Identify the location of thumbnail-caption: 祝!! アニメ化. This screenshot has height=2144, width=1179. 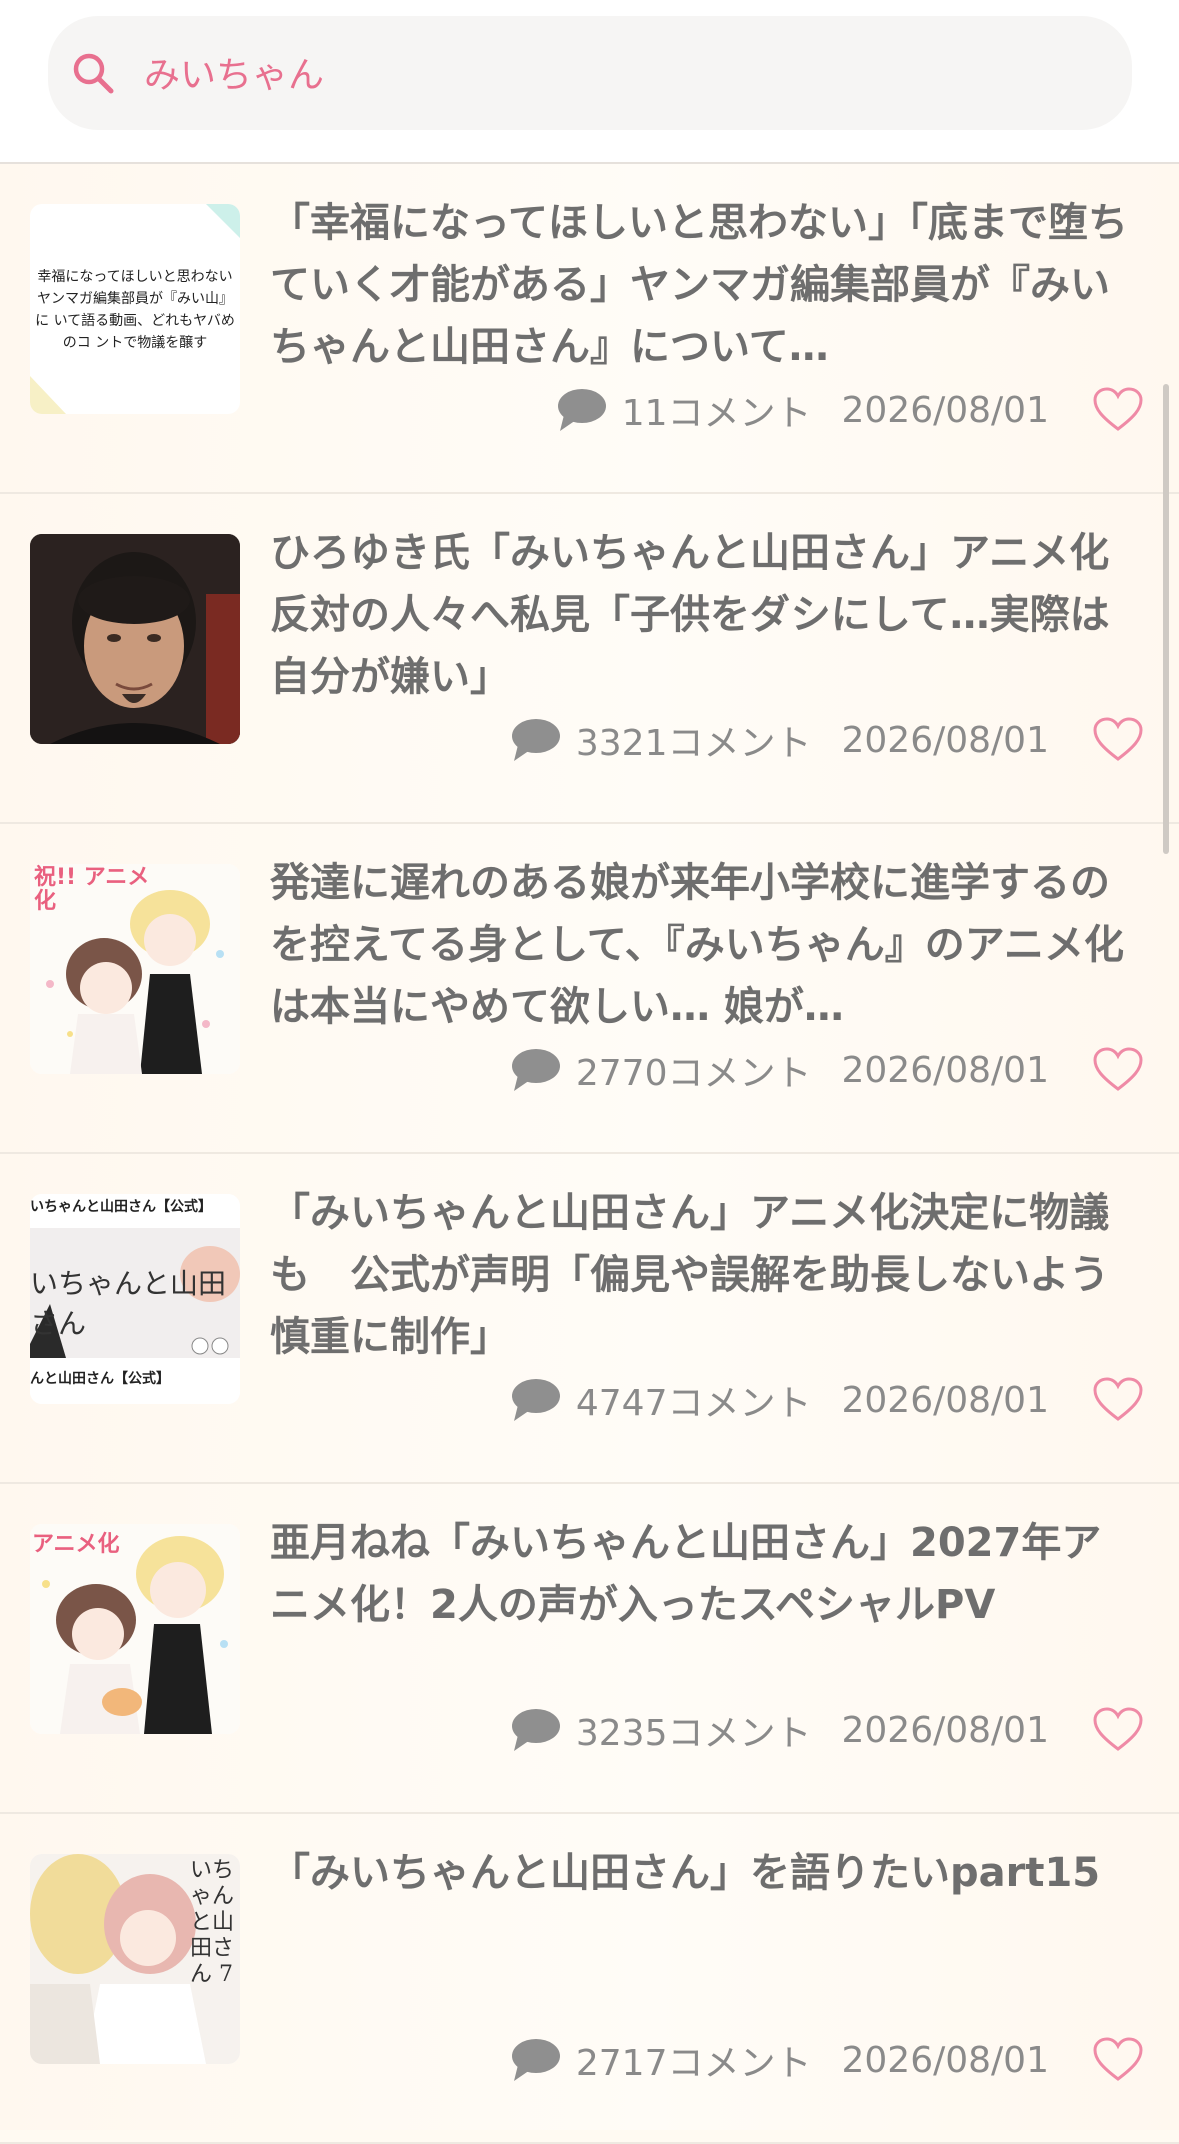
(92, 889).